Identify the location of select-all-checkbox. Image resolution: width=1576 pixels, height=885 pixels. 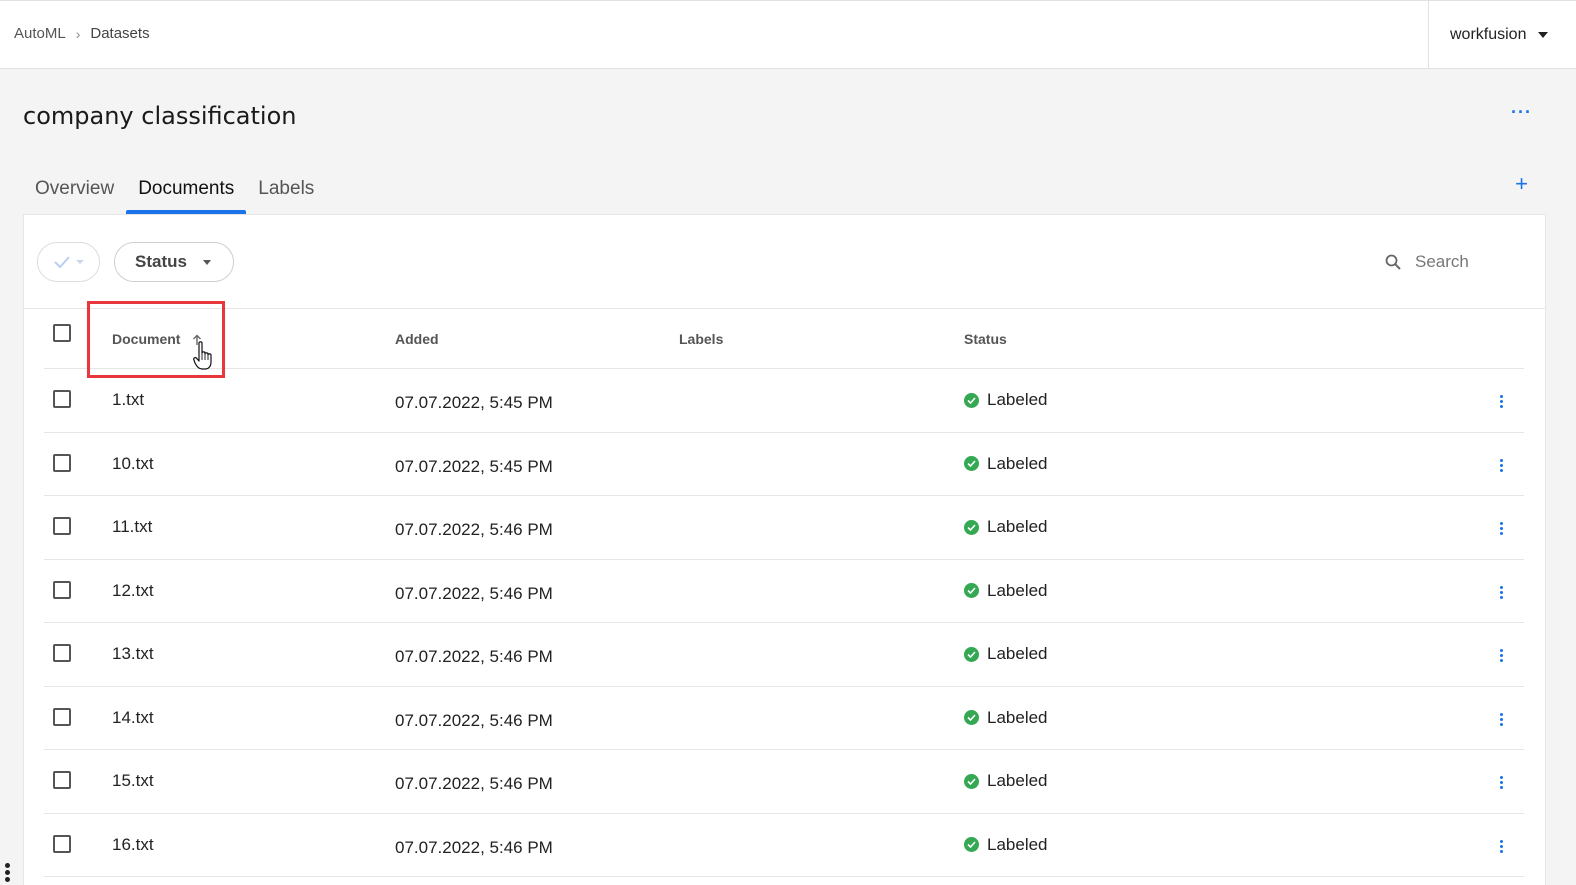
(62, 333).